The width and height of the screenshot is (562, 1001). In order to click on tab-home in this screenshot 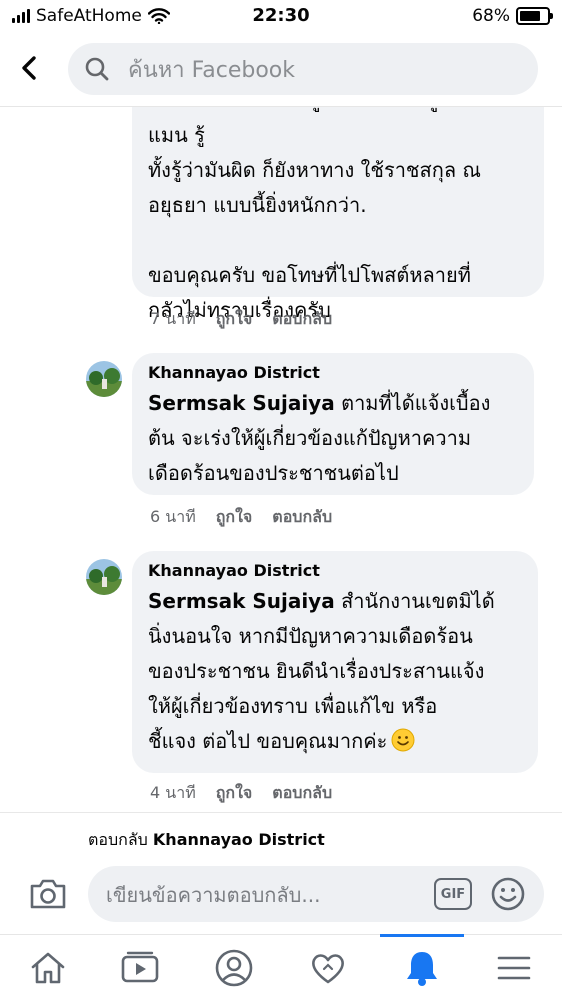, I will do `click(48, 968)`.